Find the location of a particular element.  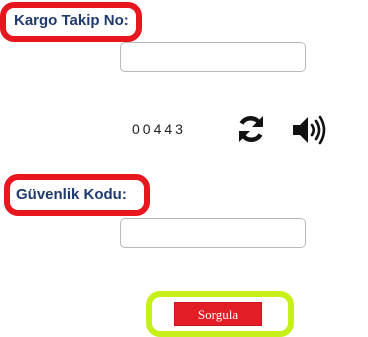

security-code-input is located at coordinates (213, 233).